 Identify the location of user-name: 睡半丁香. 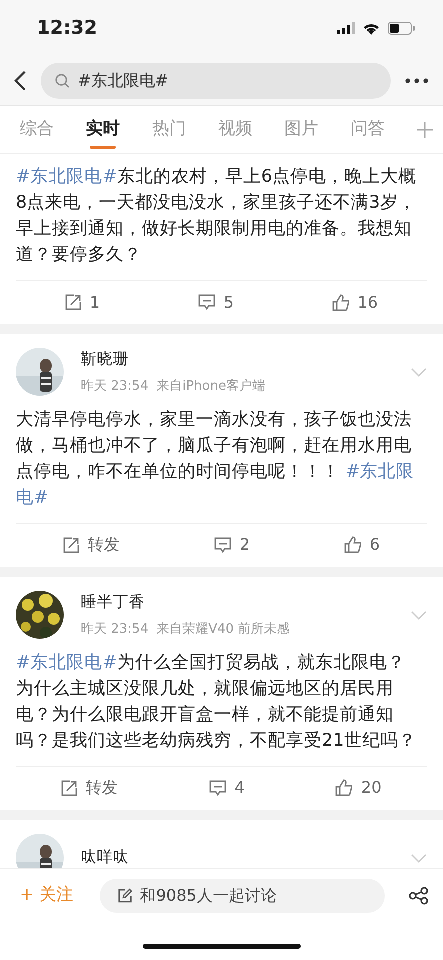
(246, 602).